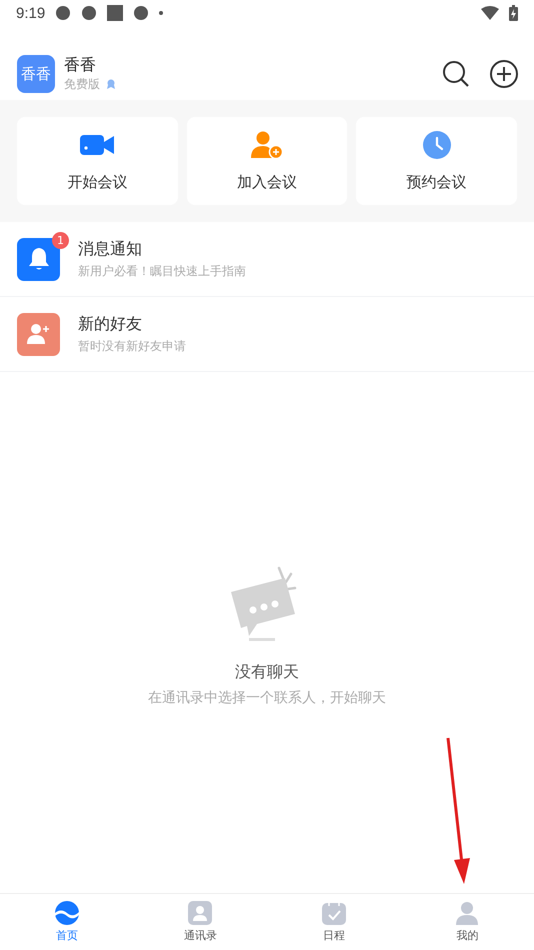 This screenshot has width=534, height=950. I want to click on nav-tab: 日程, so click(333, 922).